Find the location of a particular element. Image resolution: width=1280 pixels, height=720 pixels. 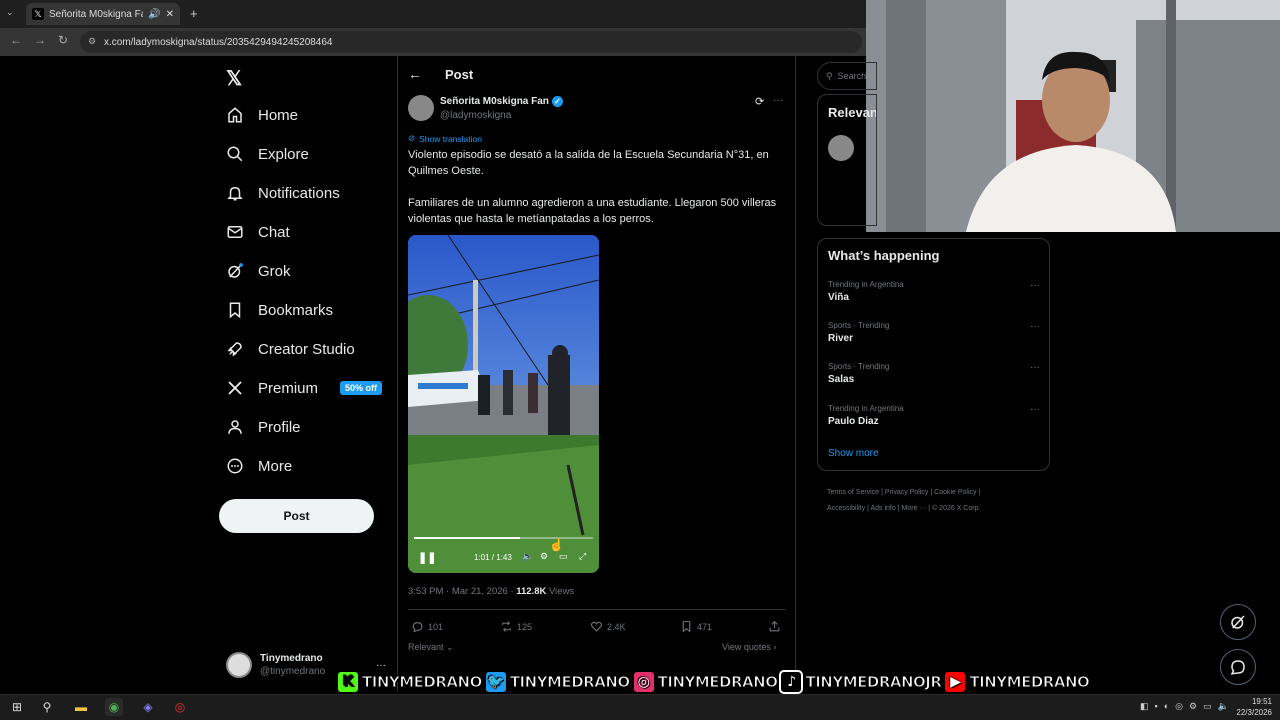

nav-more-label: More is located at coordinates (275, 466).